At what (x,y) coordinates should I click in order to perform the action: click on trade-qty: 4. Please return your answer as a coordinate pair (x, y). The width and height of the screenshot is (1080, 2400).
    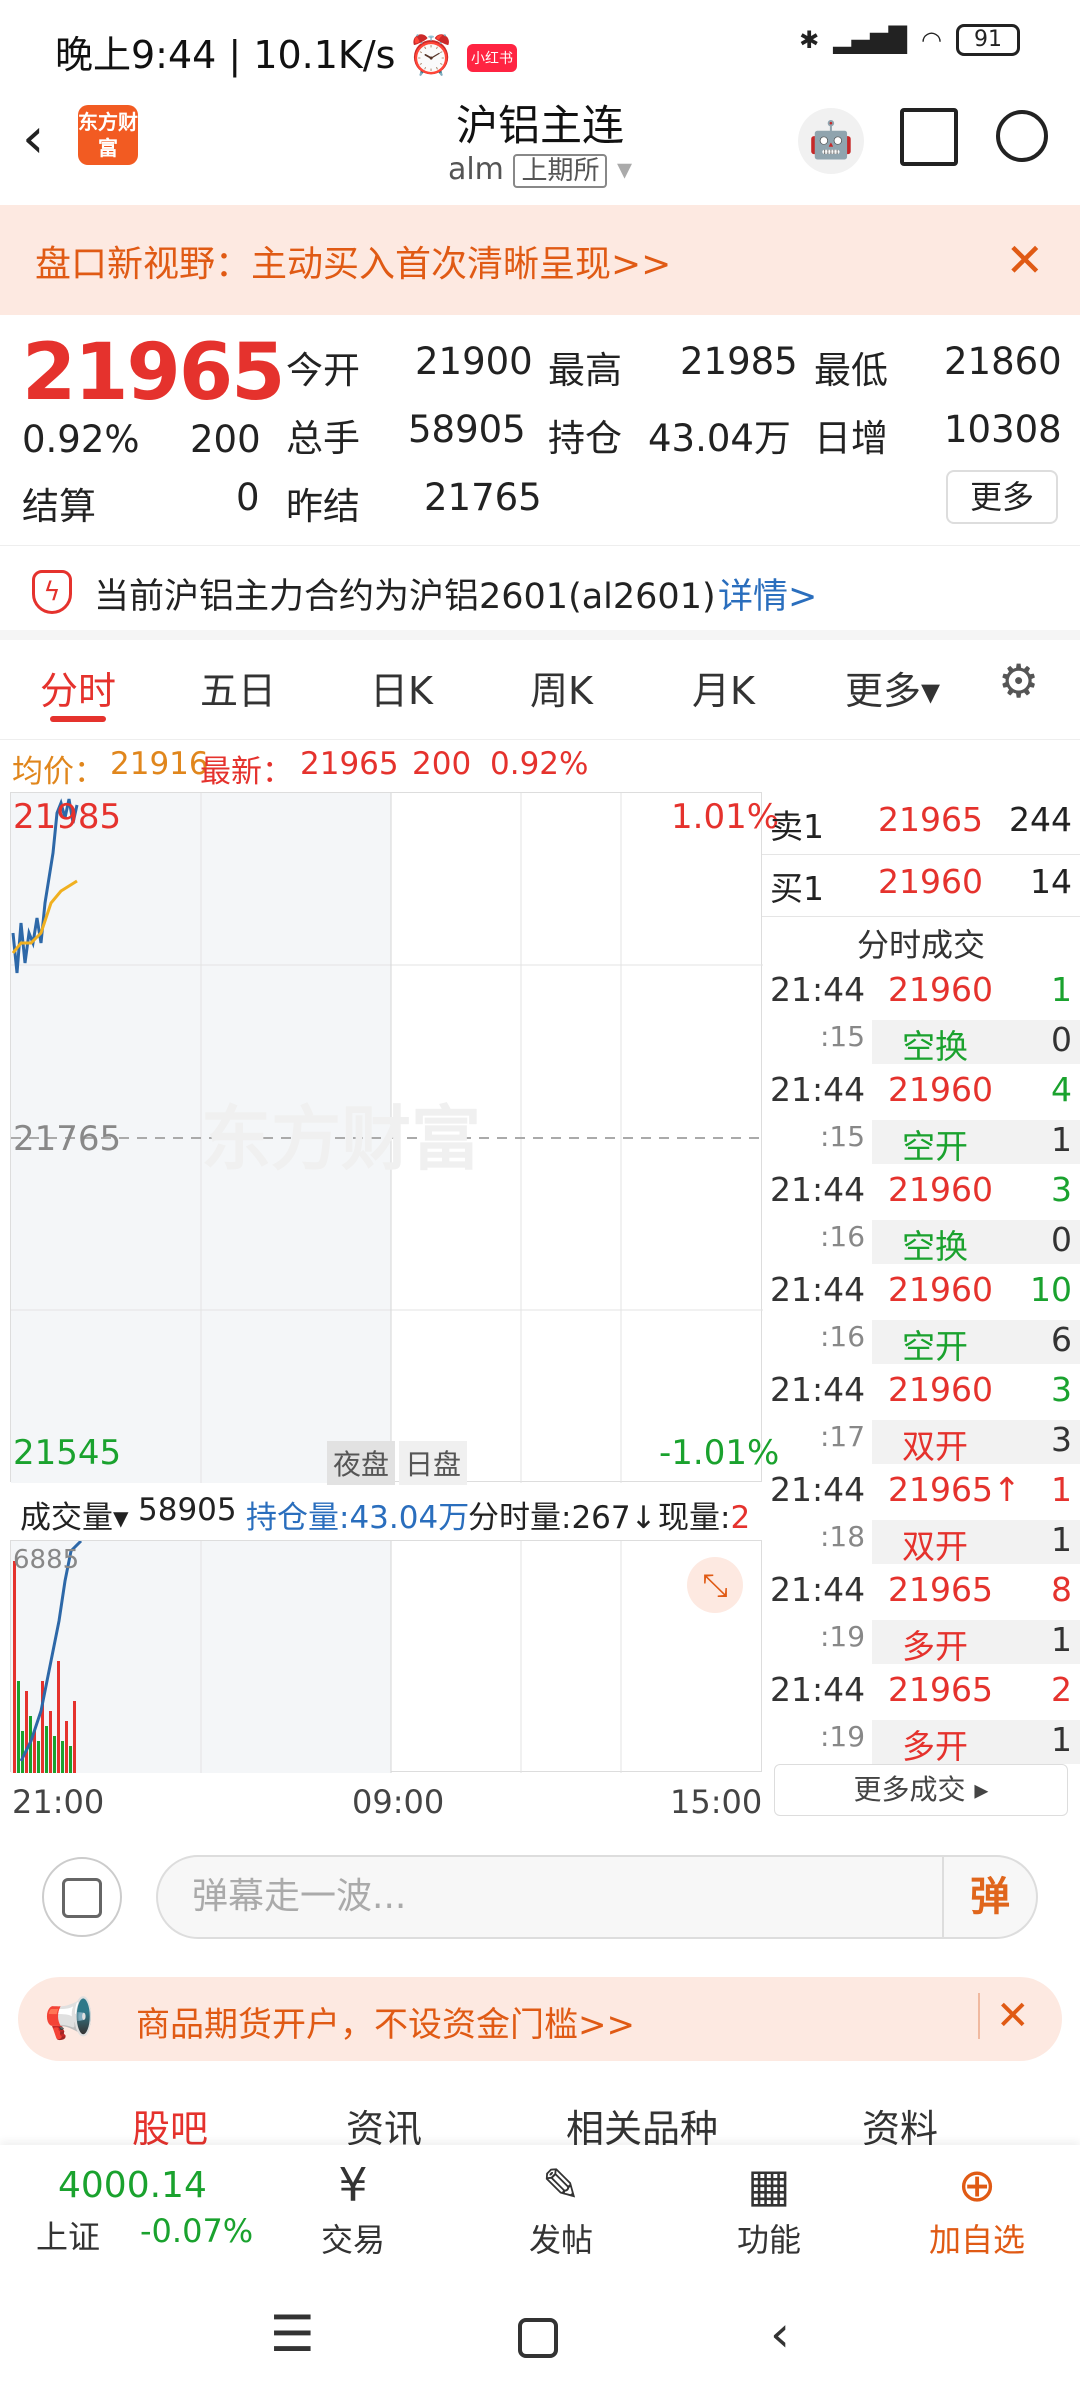
    Looking at the image, I should click on (1061, 1089).